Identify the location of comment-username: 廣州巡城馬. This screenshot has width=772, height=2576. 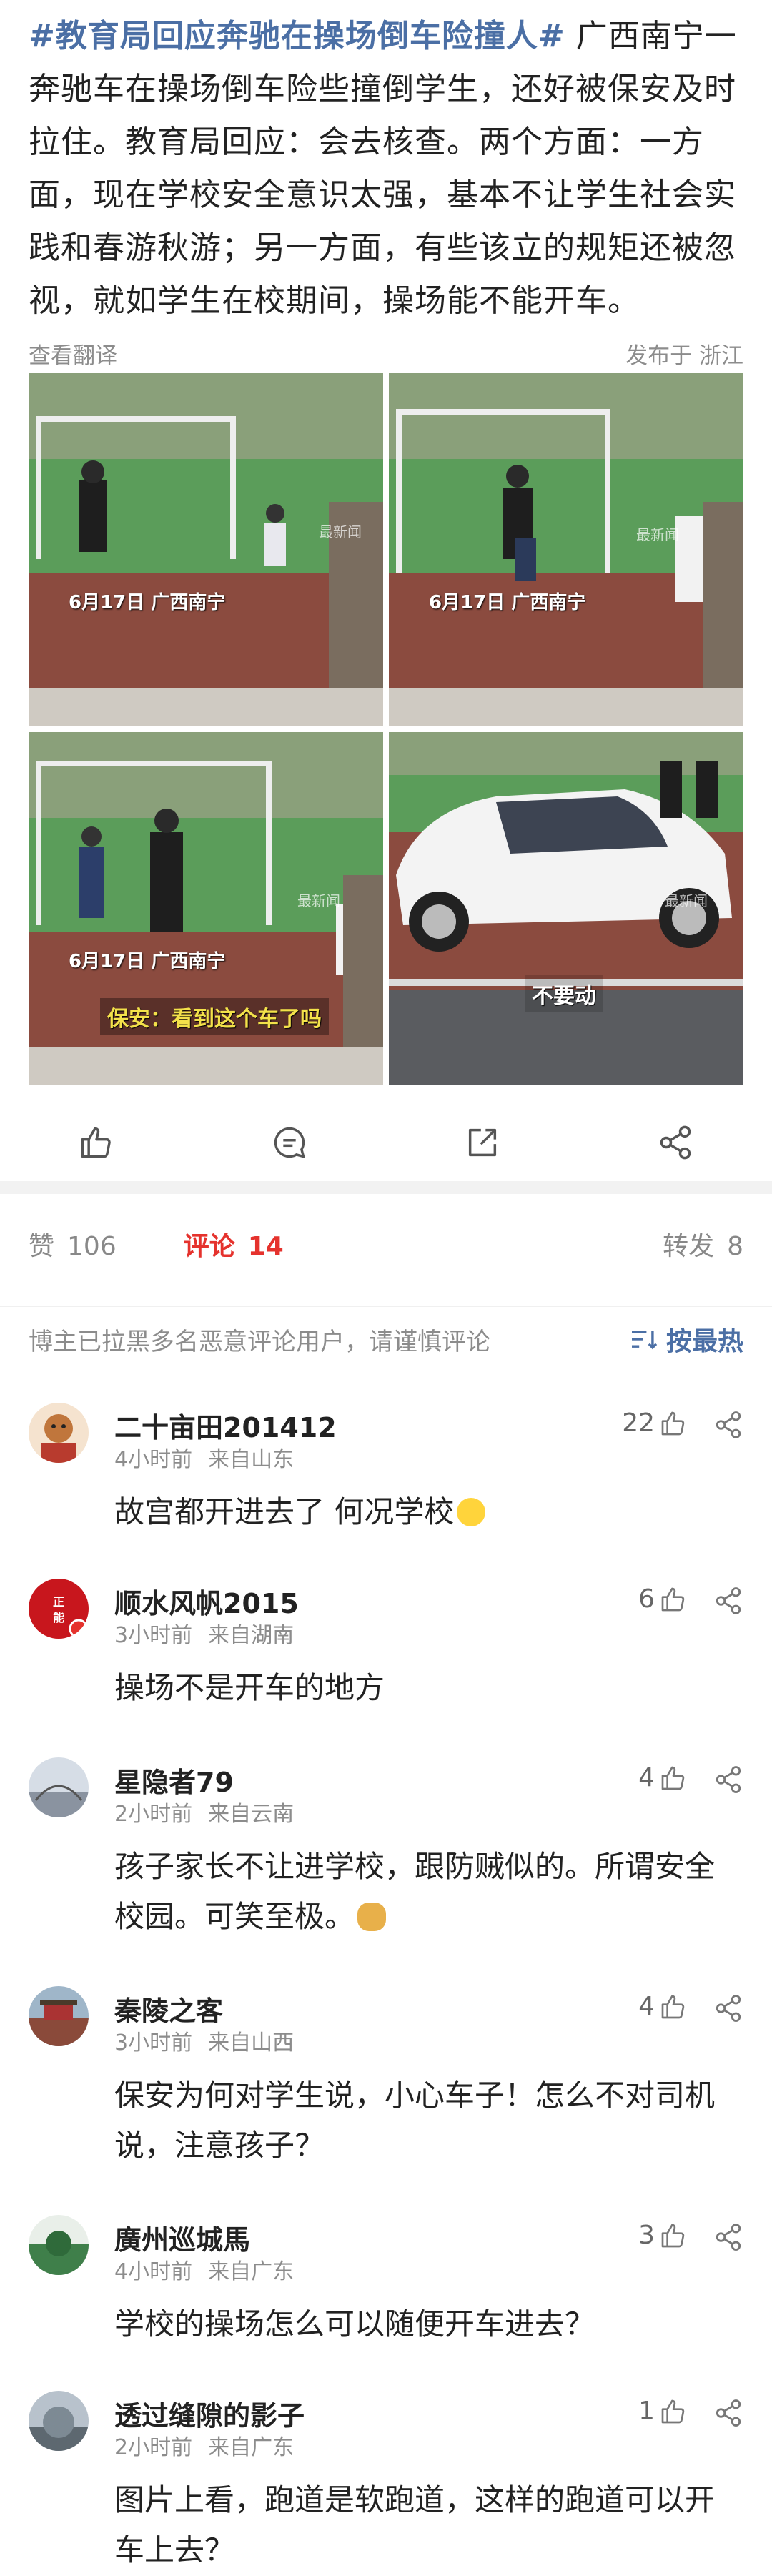
(182, 2237).